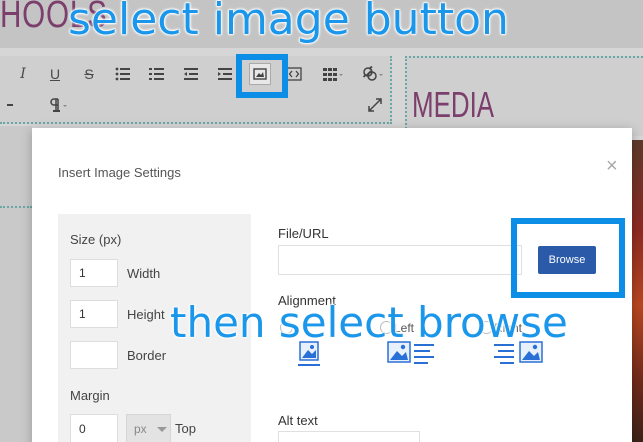 Image resolution: width=643 pixels, height=442 pixels. Describe the element at coordinates (303, 233) in the screenshot. I see `file-url-label: File/URL` at that location.